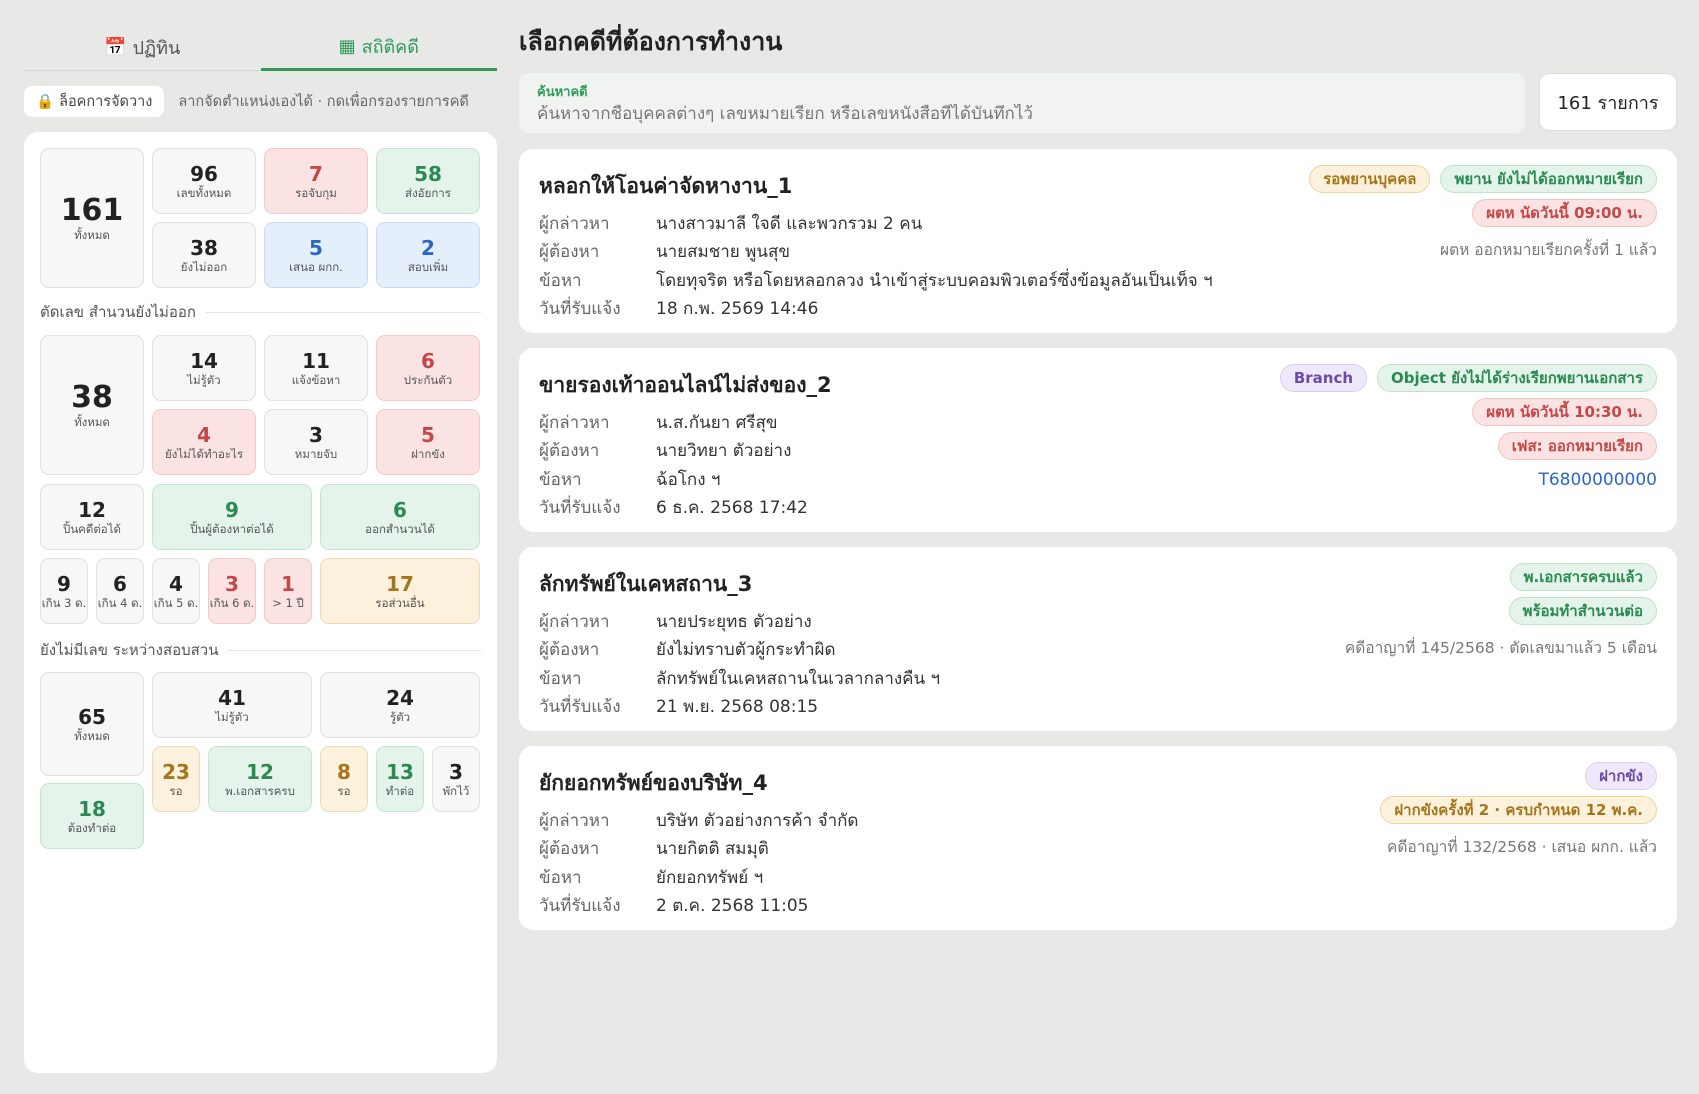 The width and height of the screenshot is (1699, 1094). What do you see at coordinates (1548, 250) in the screenshot?
I see `case-note: ผตห ออกหมายเรียกครั้งที่ 1 แล้ว` at bounding box center [1548, 250].